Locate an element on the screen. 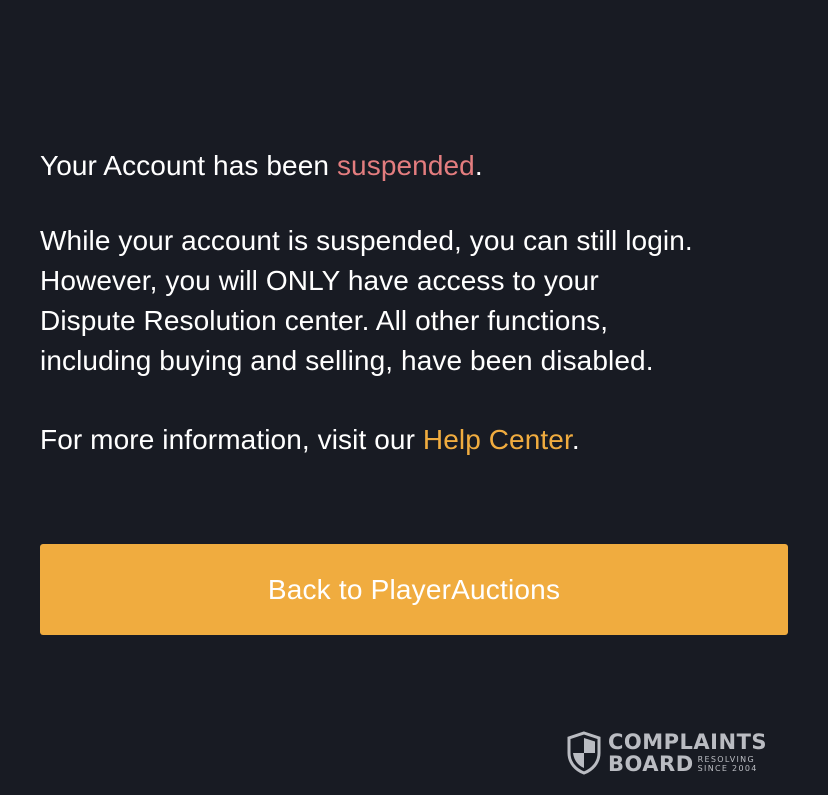 The height and width of the screenshot is (795, 828). watermark-line2: BOARD is located at coordinates (651, 763).